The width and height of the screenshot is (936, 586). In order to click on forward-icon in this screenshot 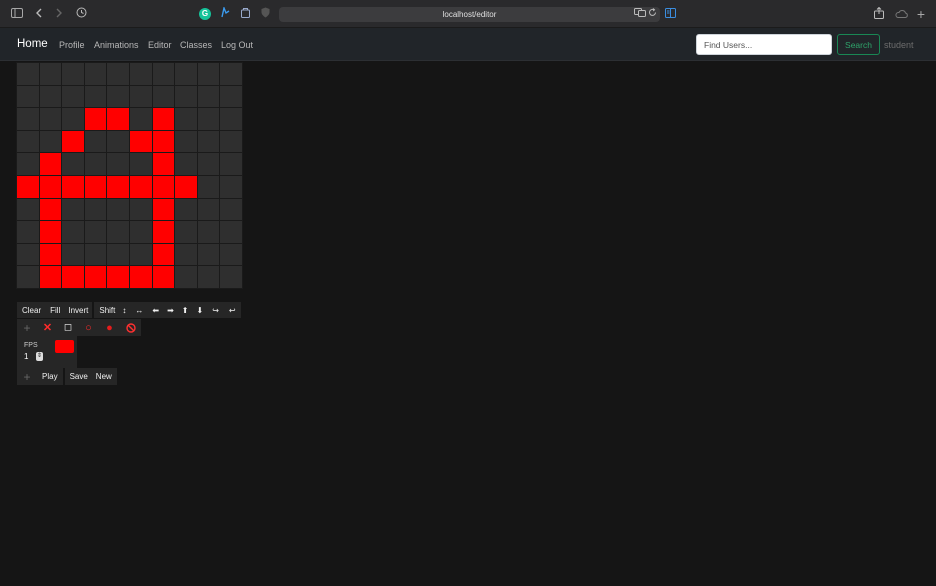, I will do `click(59, 14)`.